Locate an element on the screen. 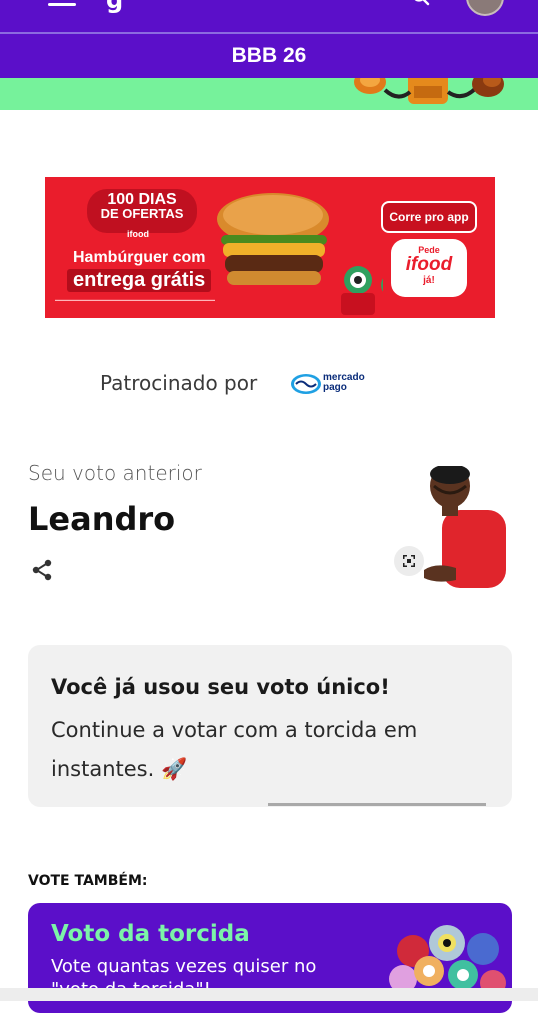 The image size is (538, 1013). expand-photo-button is located at coordinates (409, 561).